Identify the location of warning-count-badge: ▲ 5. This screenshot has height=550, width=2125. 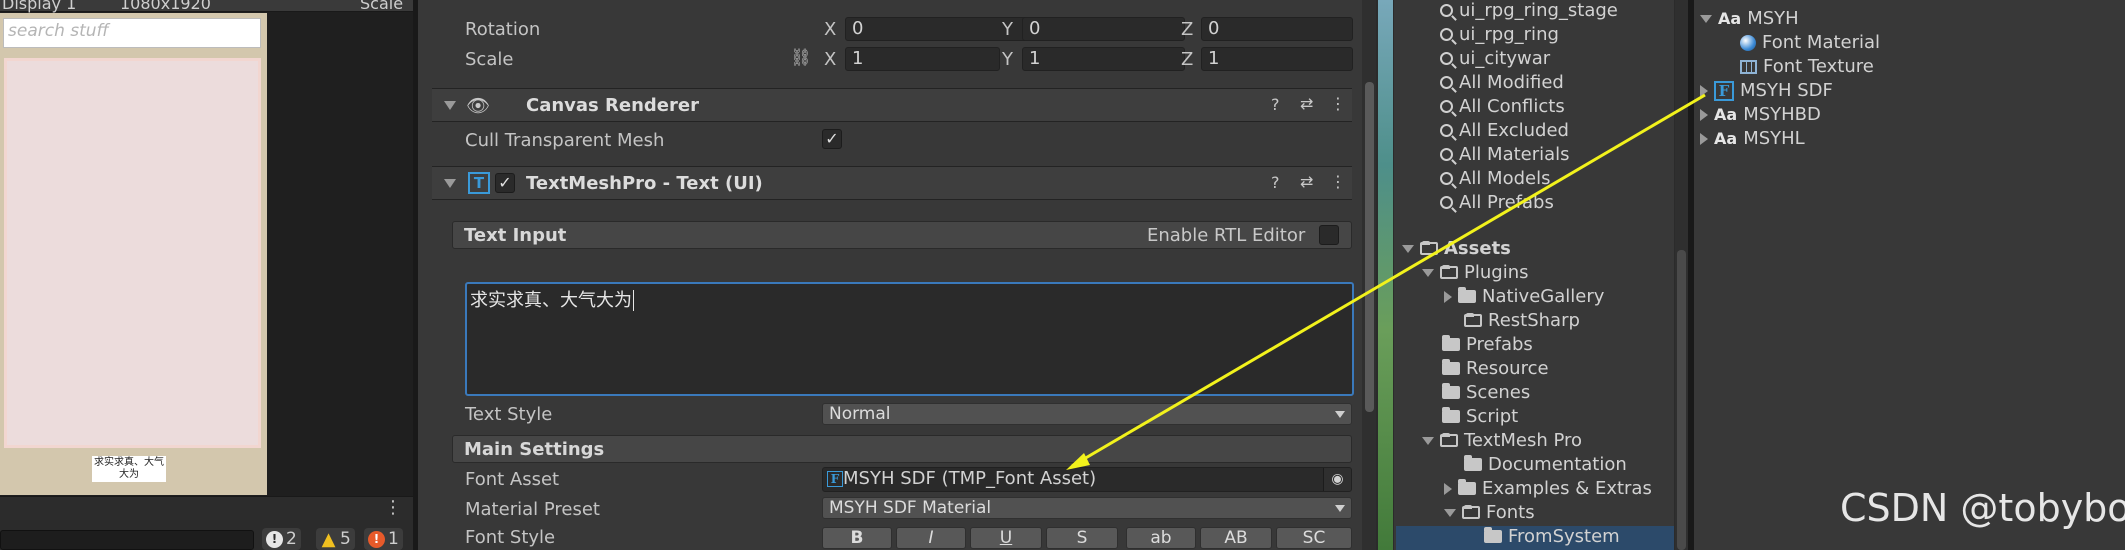
(335, 539).